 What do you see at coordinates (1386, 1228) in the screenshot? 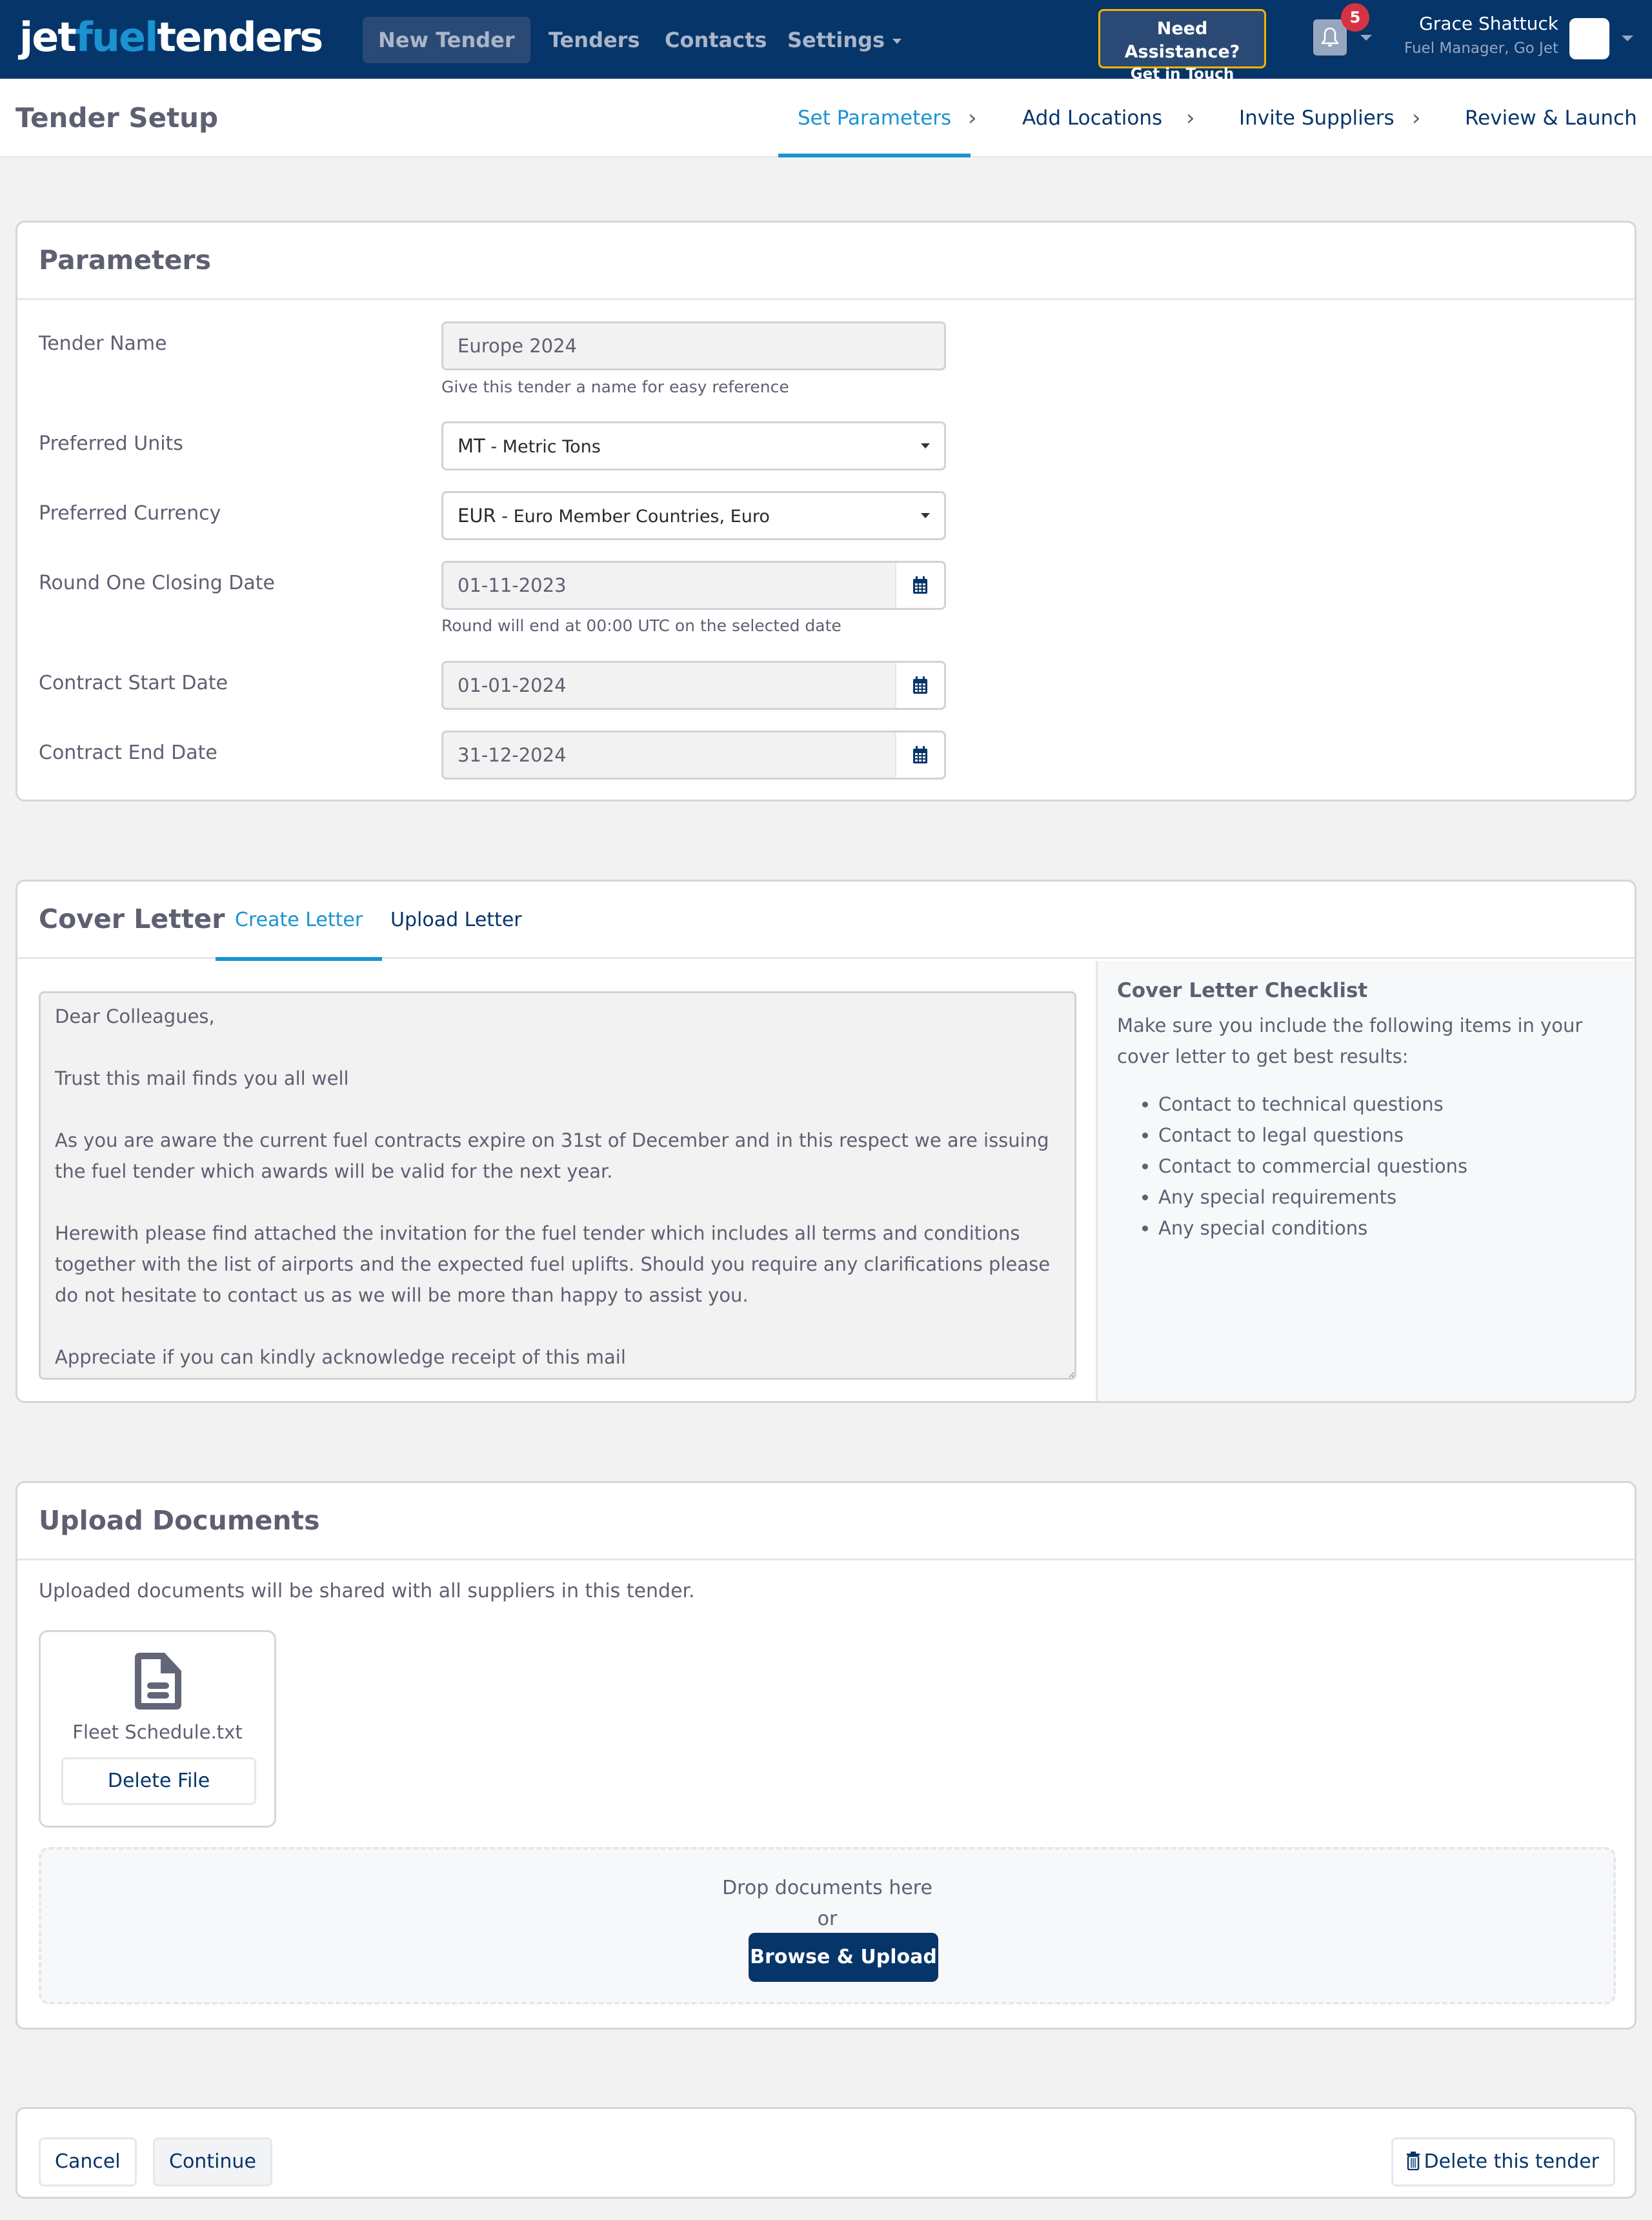
I see `checklist-item: Any special conditions` at bounding box center [1386, 1228].